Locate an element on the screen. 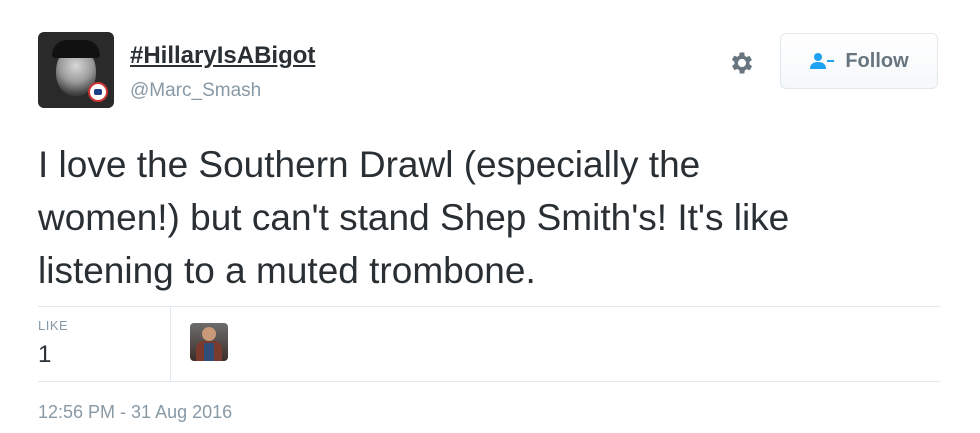 This screenshot has height=433, width=980. timestamp: 12:56 PM - 31 Aug 2016 is located at coordinates (135, 412).